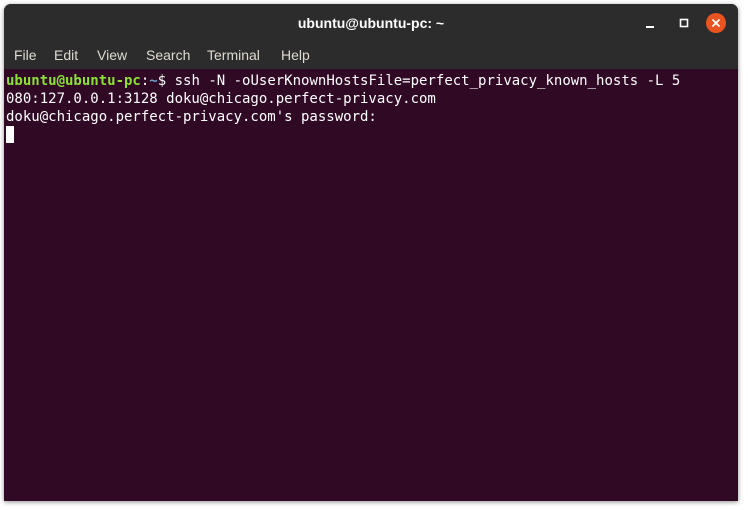  I want to click on prompt-user: ubuntu@ubuntu-pc, so click(73, 81).